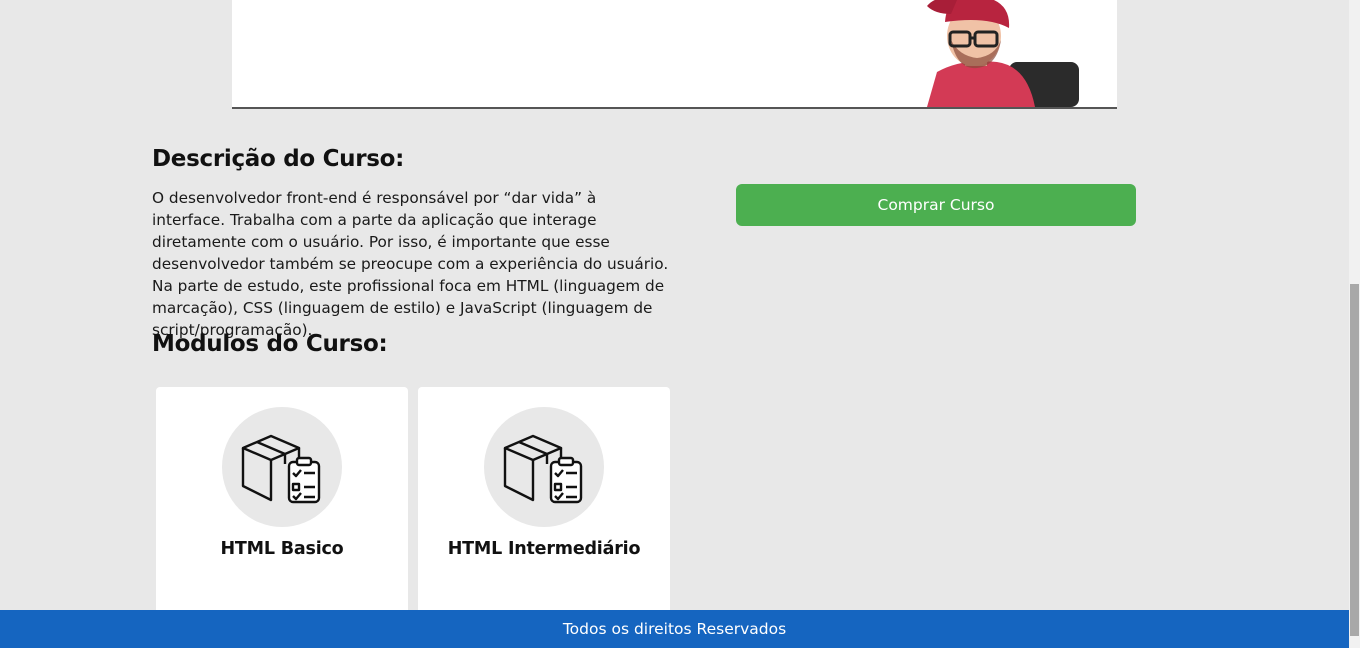 The image size is (1360, 648). I want to click on module-name: HTML Intermediário, so click(544, 549).